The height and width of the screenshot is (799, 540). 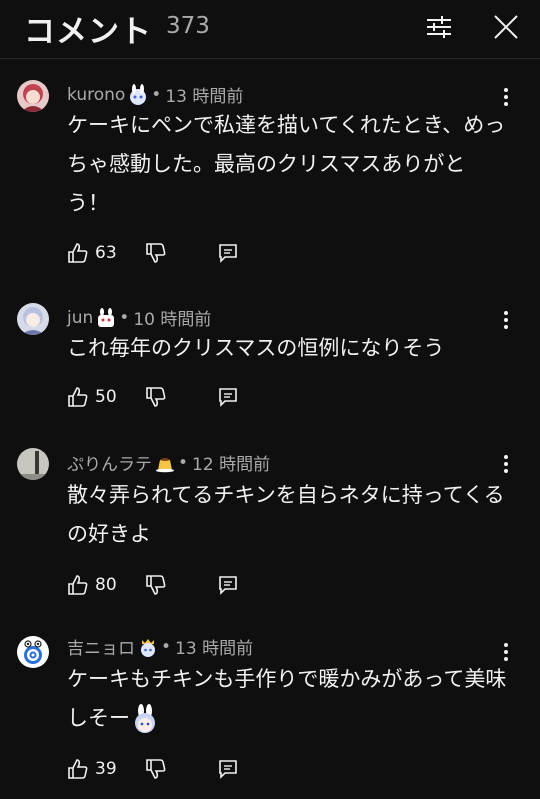 What do you see at coordinates (106, 253) in the screenshot?
I see `like-count: 63` at bounding box center [106, 253].